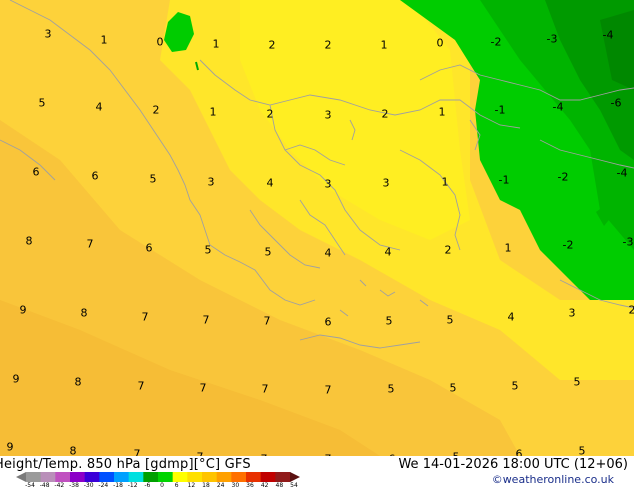  Describe the element at coordinates (513, 464) in the screenshot. I see `forecast-datetime: We 14-01-2026 18:00 UTC (12+06)` at that location.